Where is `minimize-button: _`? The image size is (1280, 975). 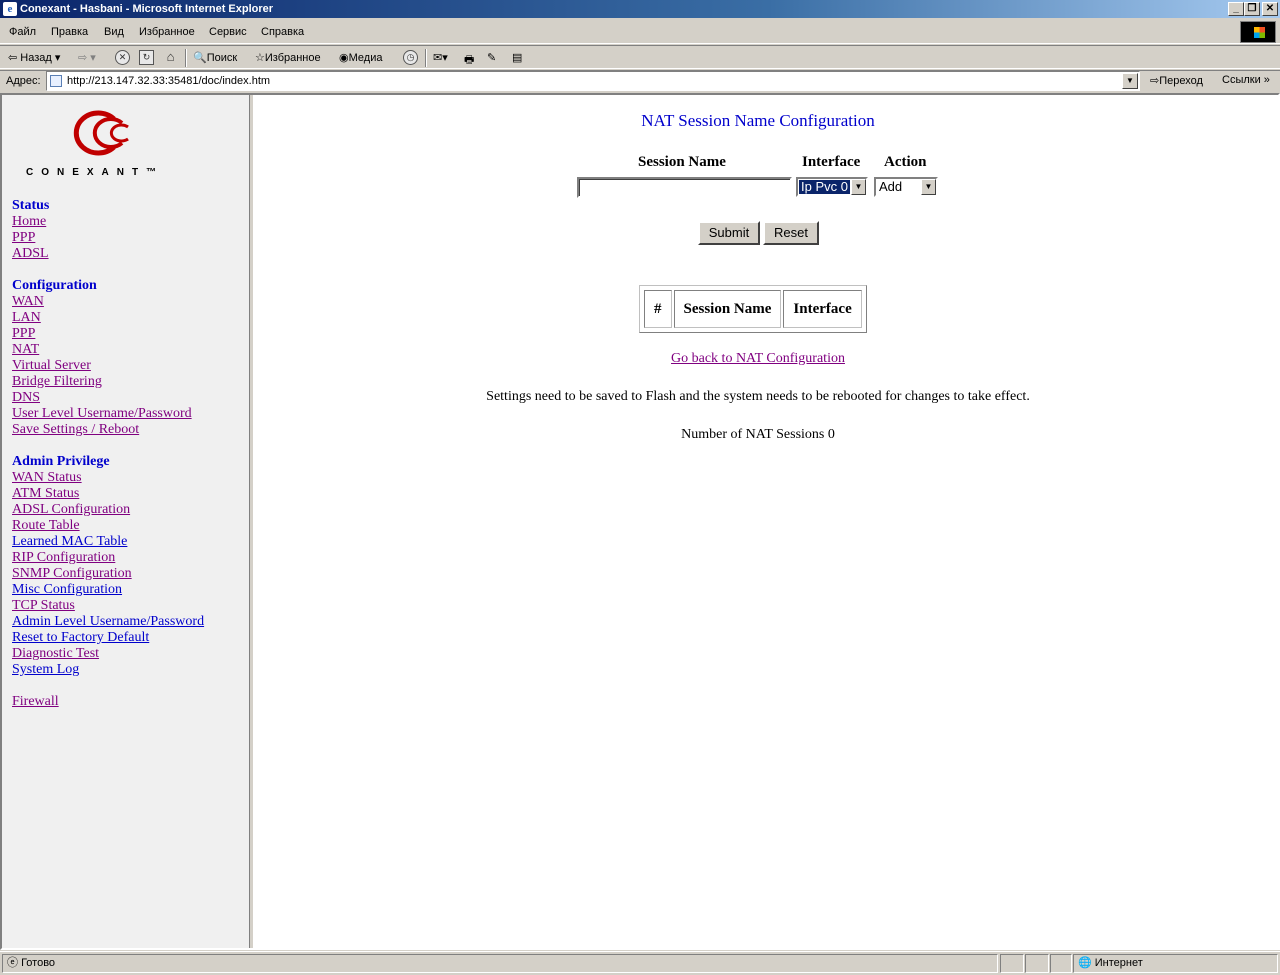
minimize-button: _ is located at coordinates (1236, 9).